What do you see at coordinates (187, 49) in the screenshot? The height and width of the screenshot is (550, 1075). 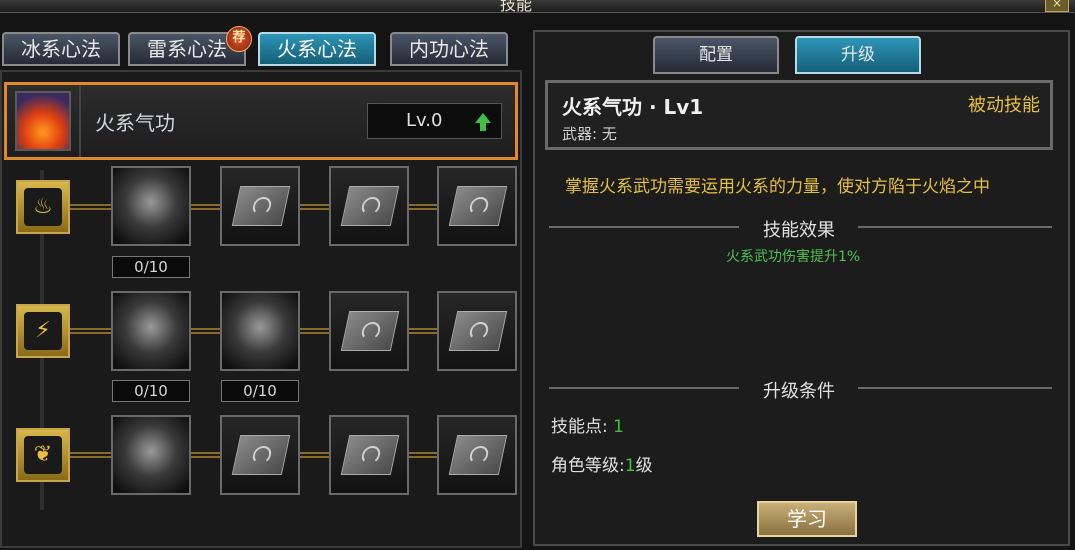 I see `tab-label: 雷系心法` at bounding box center [187, 49].